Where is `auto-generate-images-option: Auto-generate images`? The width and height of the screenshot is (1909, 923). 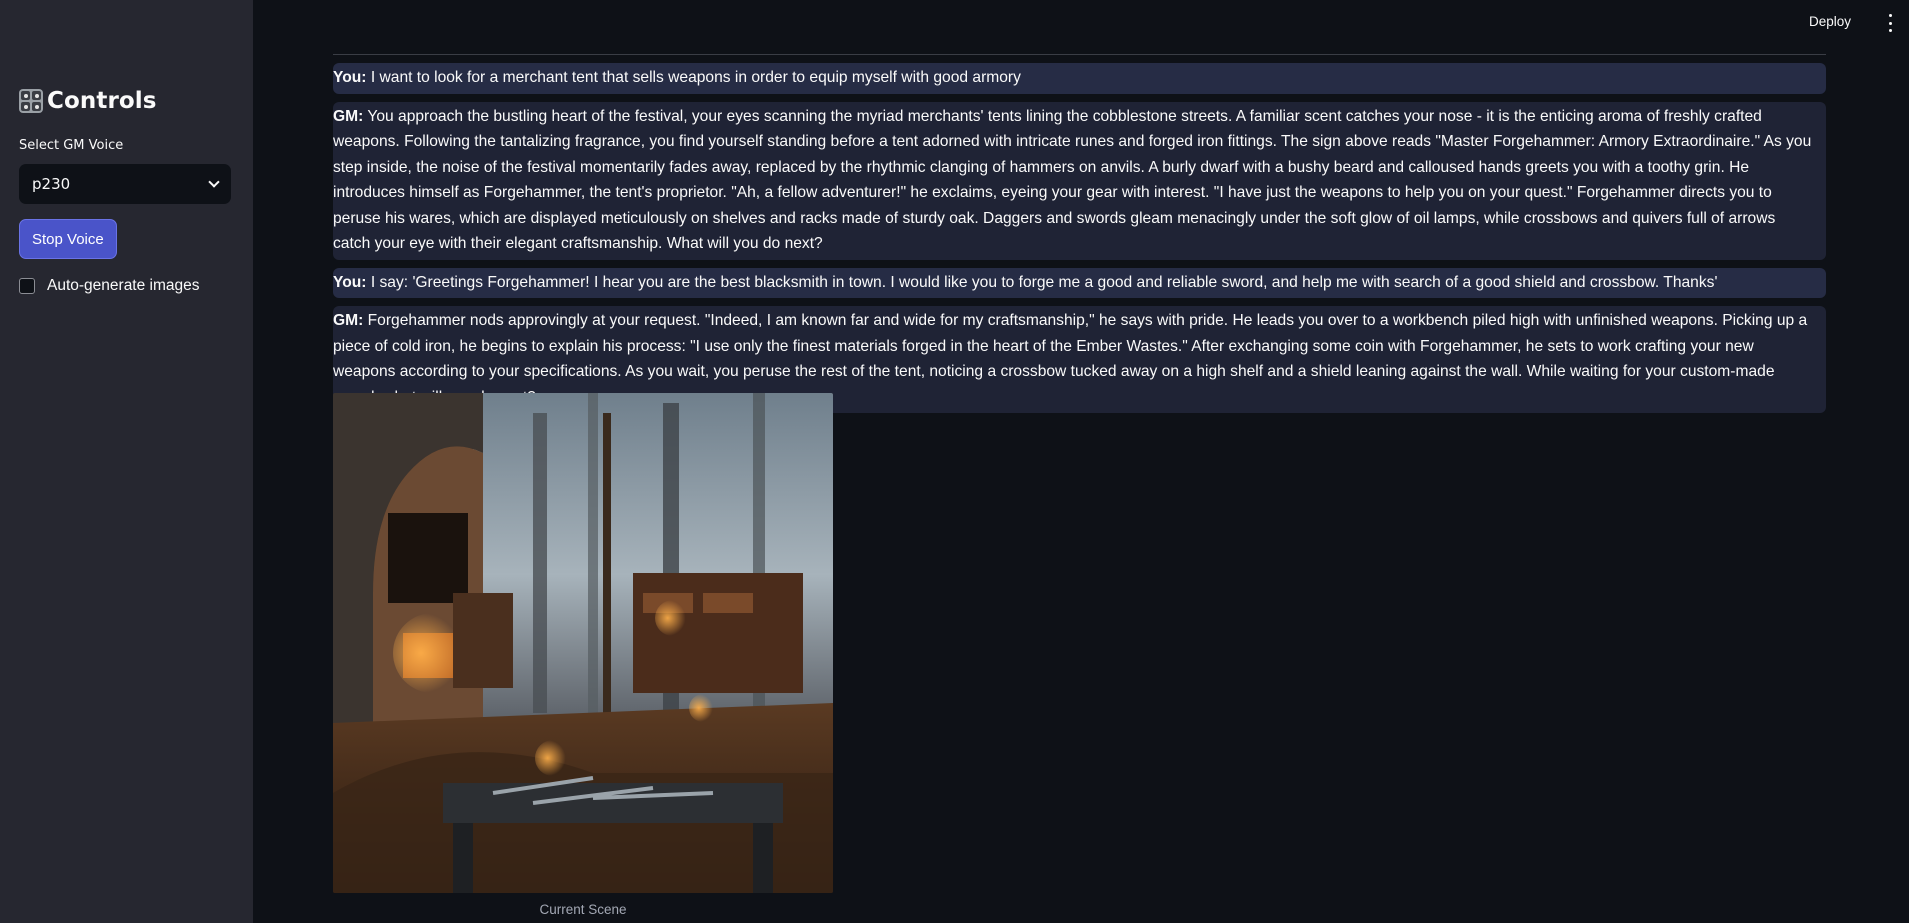 auto-generate-images-option: Auto-generate images is located at coordinates (109, 286).